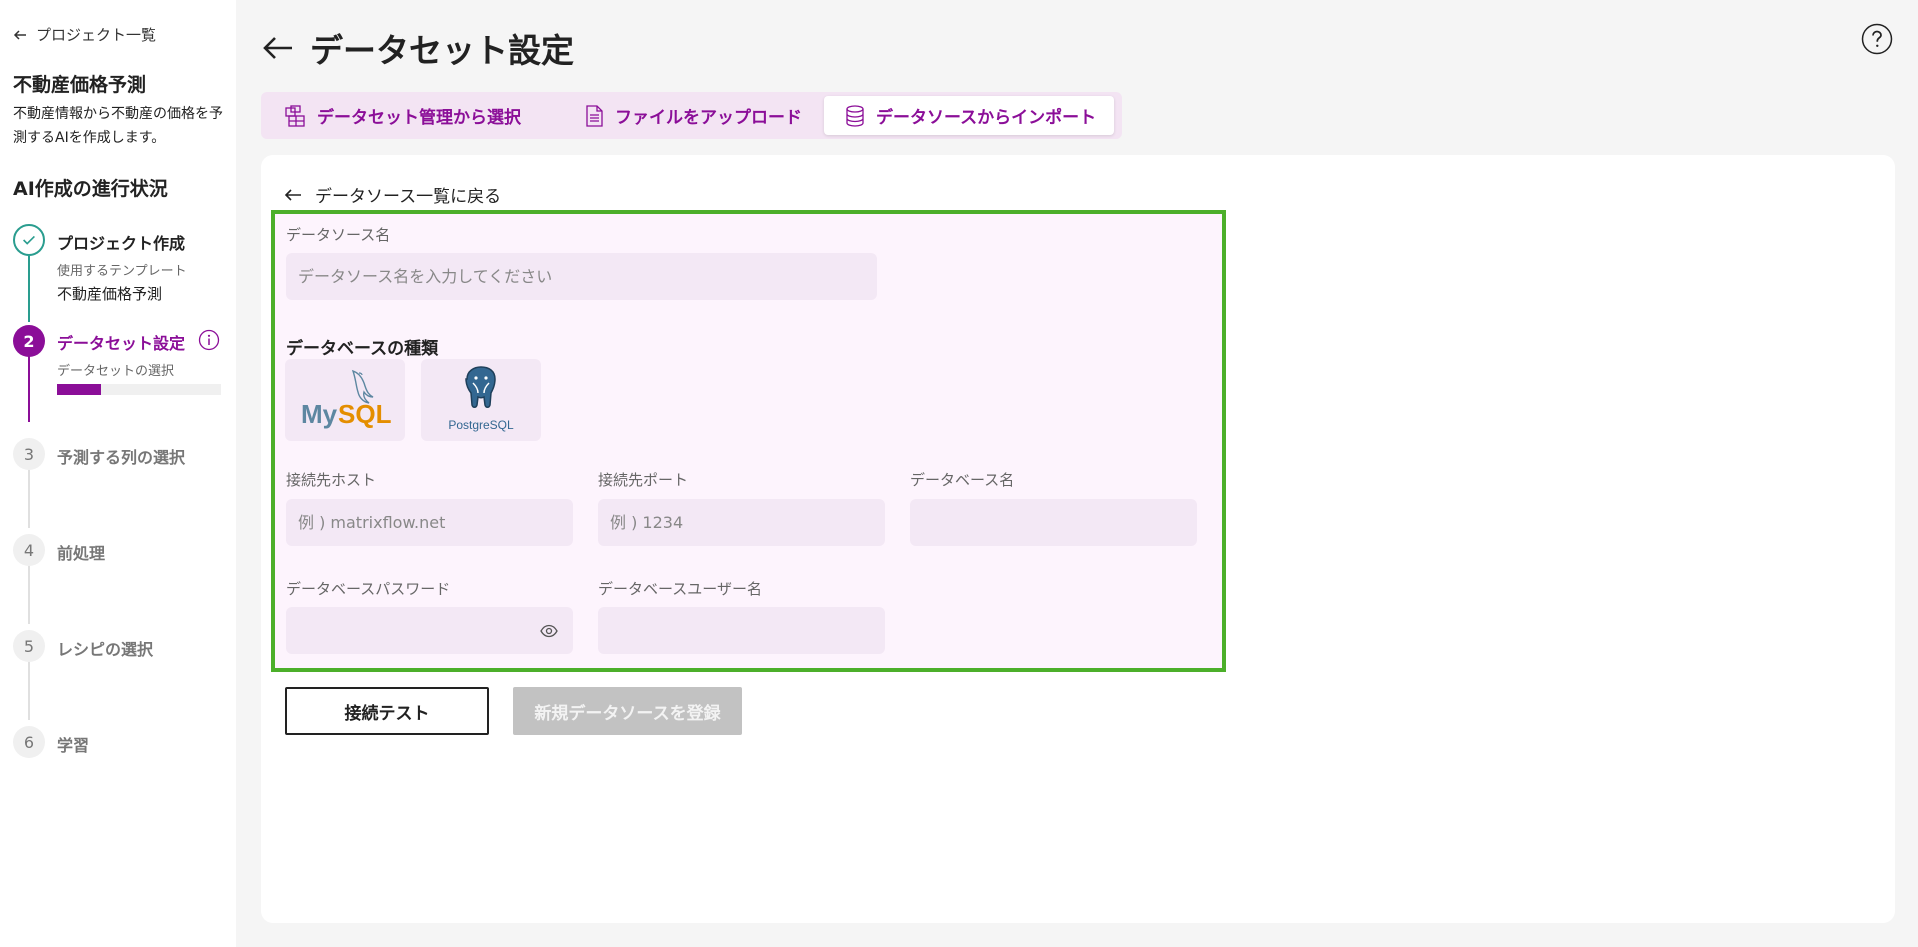  Describe the element at coordinates (90, 189) in the screenshot. I see `progress-title: AI作成の進行状況` at that location.